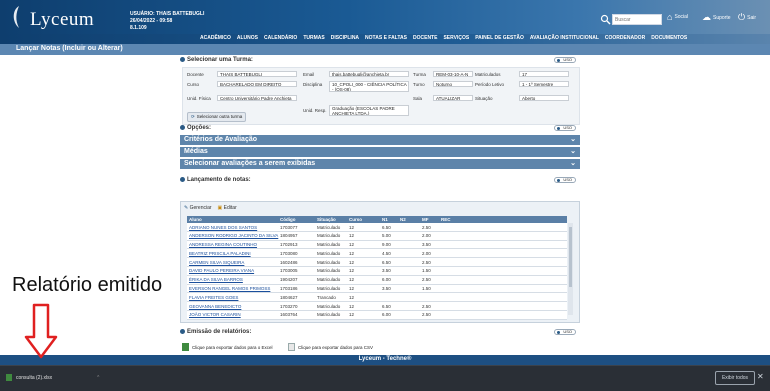 The width and height of the screenshot is (770, 391). What do you see at coordinates (386, 38) in the screenshot?
I see `menu-notas-faltas: NOTAS E FALTAS` at bounding box center [386, 38].